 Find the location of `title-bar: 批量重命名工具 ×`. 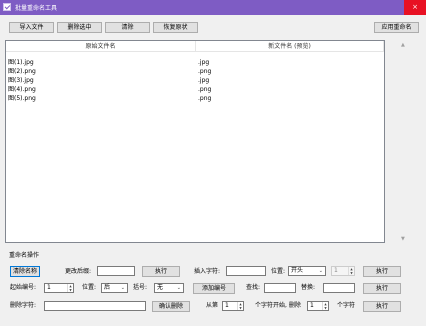

title-bar: 批量重命名工具 × is located at coordinates (213, 7).